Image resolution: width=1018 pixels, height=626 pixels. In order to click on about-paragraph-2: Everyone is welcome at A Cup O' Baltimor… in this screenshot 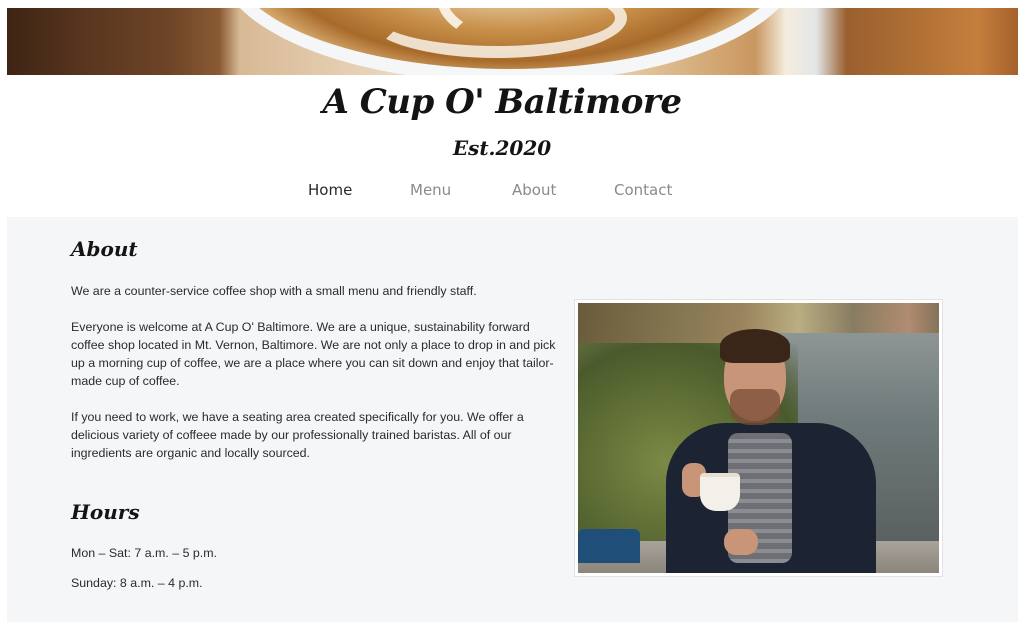, I will do `click(313, 354)`.